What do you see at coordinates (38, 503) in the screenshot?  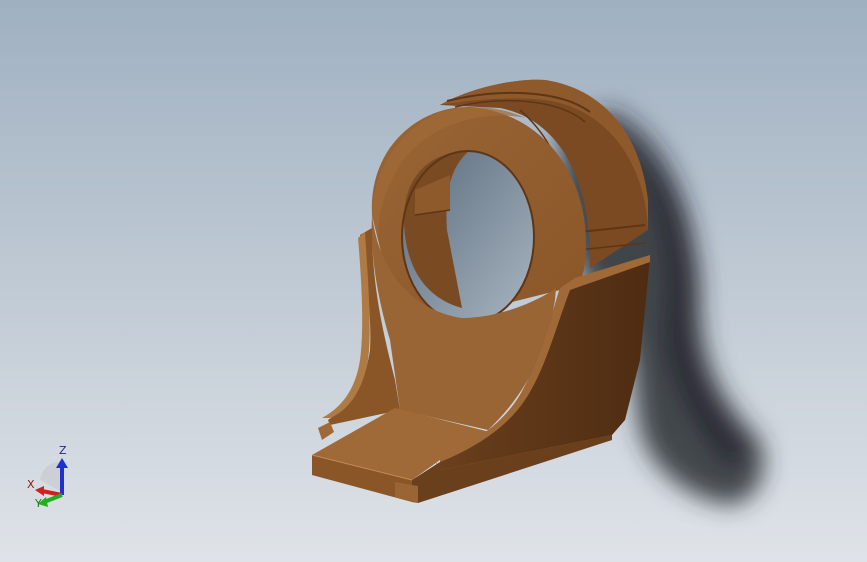 I see `y-axis-label: Y` at bounding box center [38, 503].